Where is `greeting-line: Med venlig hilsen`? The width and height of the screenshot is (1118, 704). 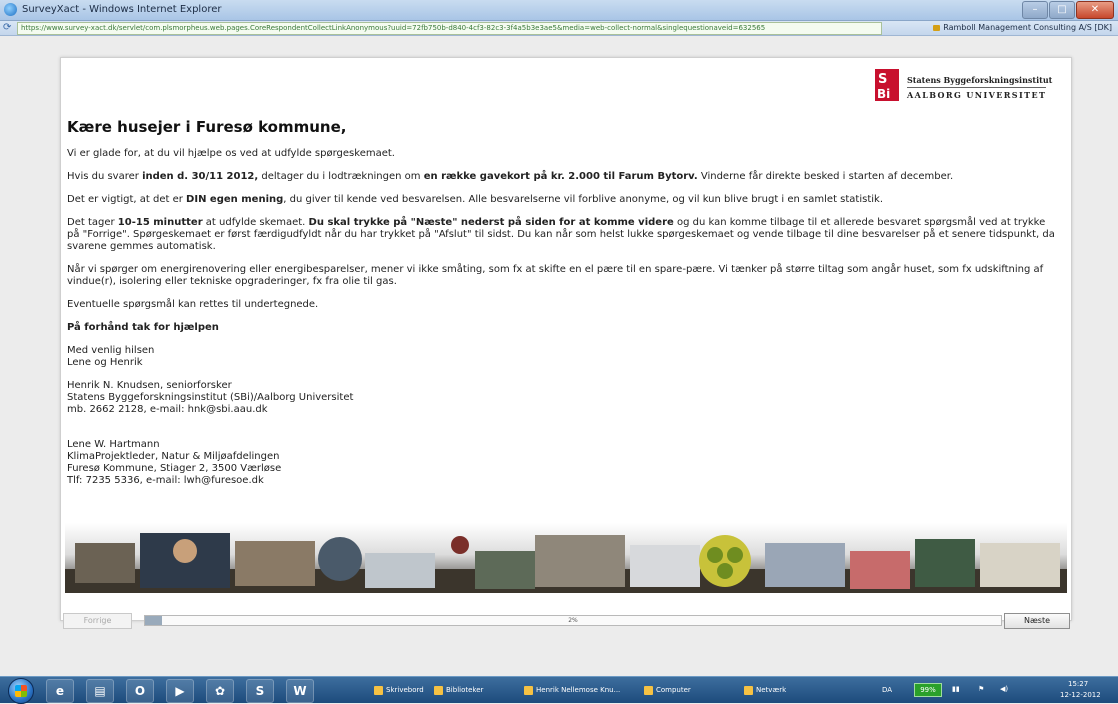 greeting-line: Med venlig hilsen is located at coordinates (111, 350).